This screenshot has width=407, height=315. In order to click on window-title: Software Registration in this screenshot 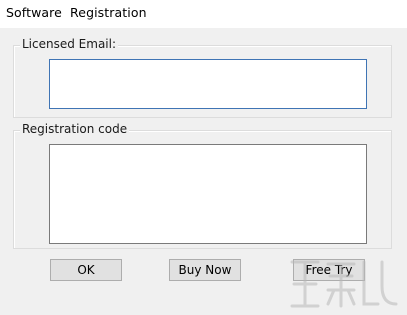, I will do `click(76, 12)`.